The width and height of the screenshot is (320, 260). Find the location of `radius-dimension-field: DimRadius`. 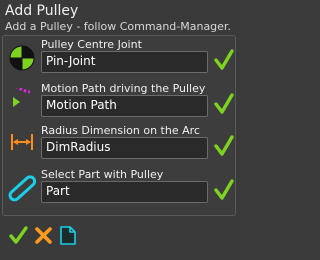

radius-dimension-field: DimRadius is located at coordinates (124, 148).